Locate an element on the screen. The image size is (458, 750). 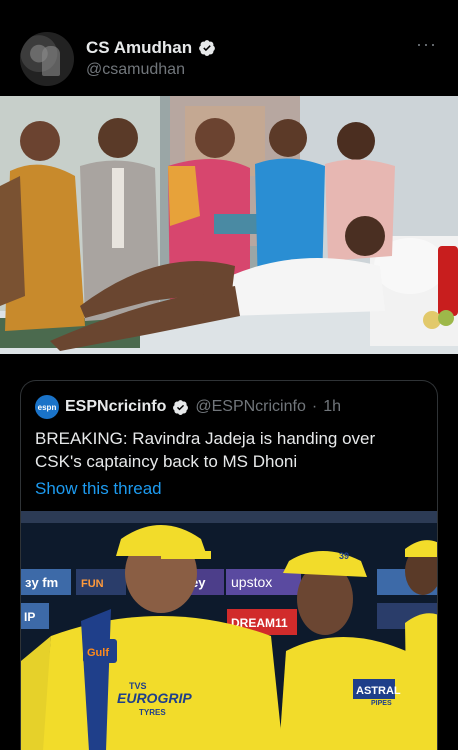
author-handle: @csamudhan is located at coordinates (135, 70).